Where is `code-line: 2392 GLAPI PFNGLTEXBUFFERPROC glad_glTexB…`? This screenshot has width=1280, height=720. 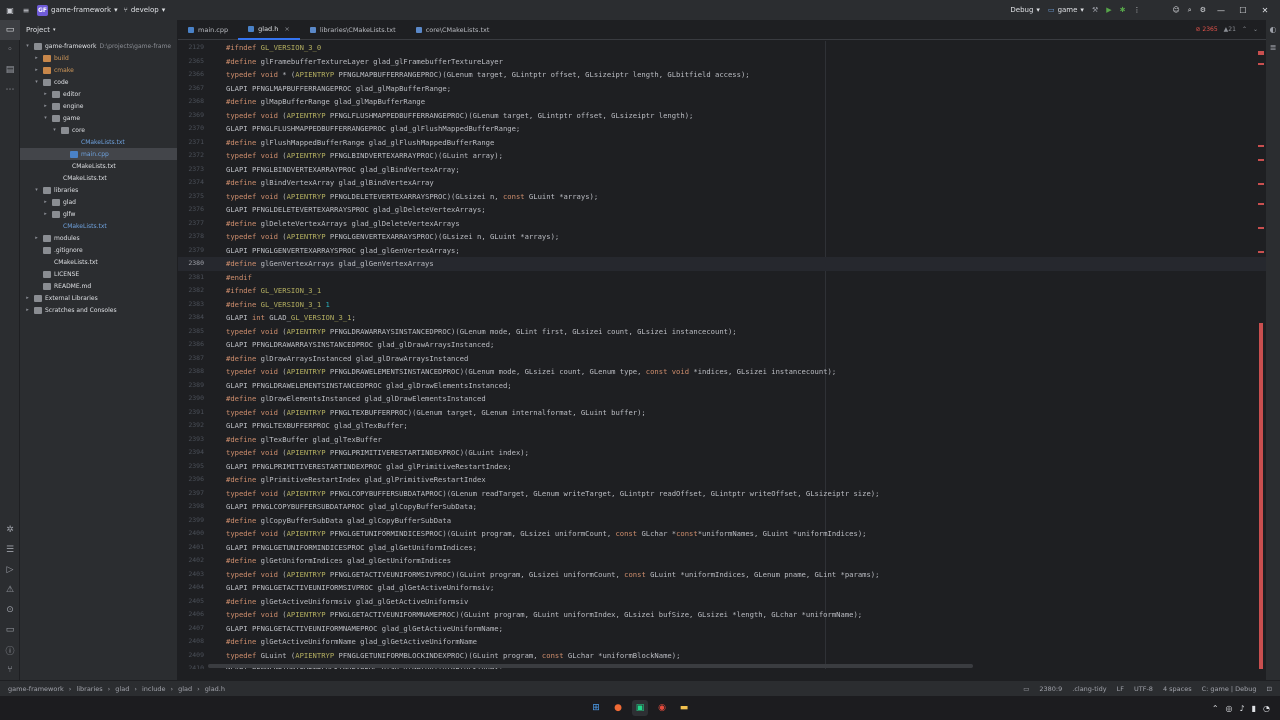 code-line: 2392 GLAPI PFNGLTEXBUFFERPROC glad_glTexB… is located at coordinates (722, 426).